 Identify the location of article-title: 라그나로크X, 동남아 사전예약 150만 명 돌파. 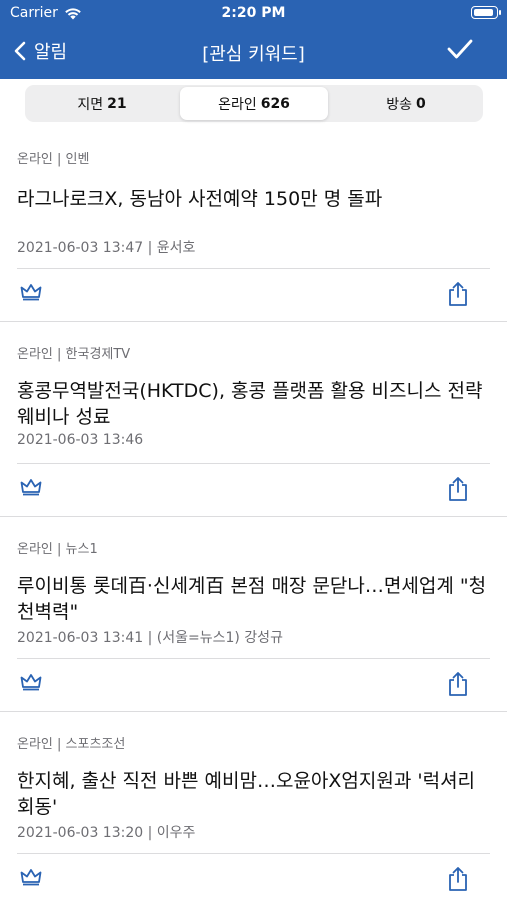
(252, 199).